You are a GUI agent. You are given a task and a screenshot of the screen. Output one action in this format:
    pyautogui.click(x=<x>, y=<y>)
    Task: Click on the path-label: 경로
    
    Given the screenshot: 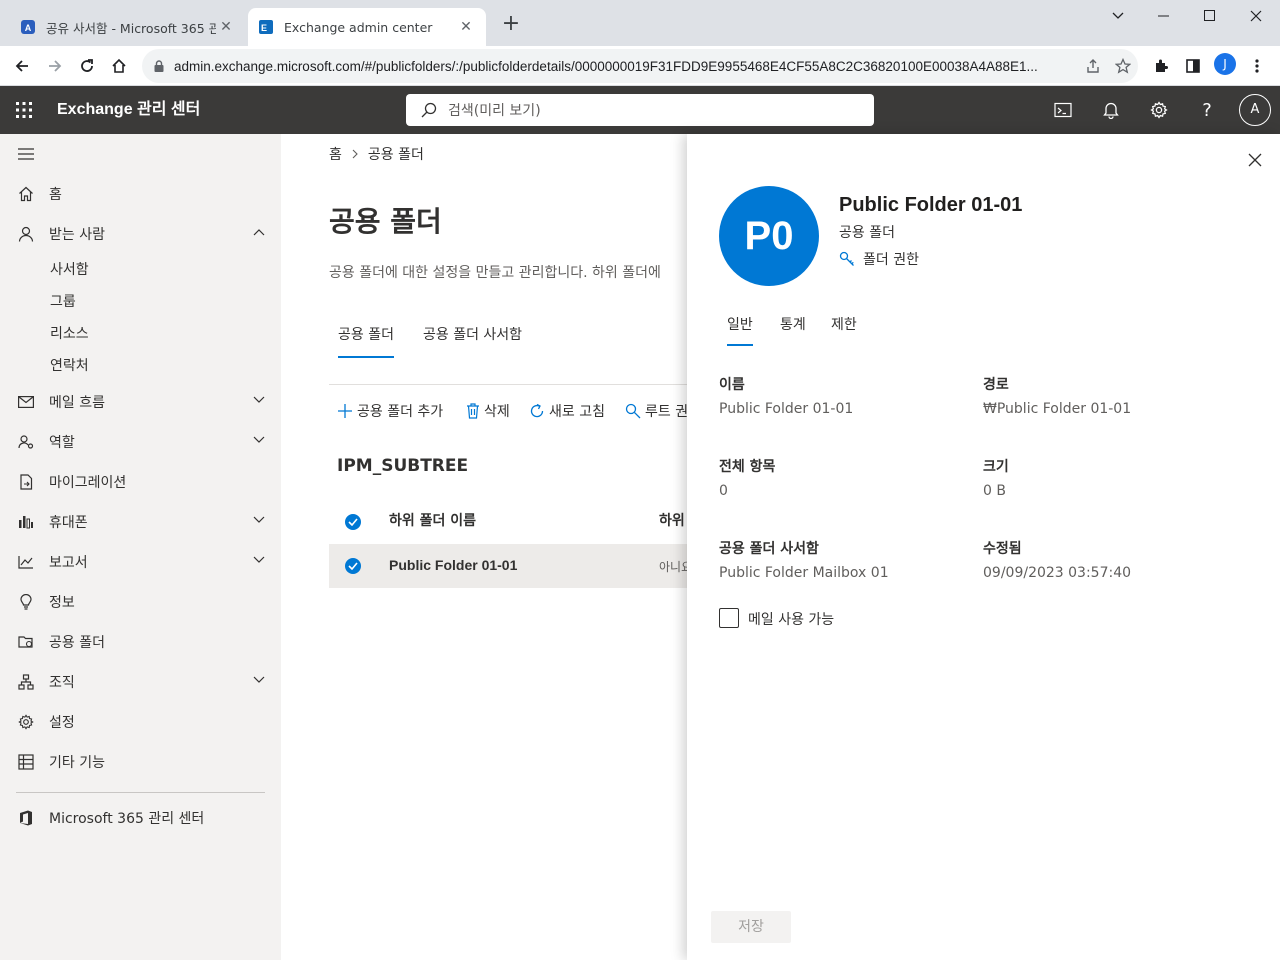 What is the action you would take?
    pyautogui.click(x=996, y=385)
    